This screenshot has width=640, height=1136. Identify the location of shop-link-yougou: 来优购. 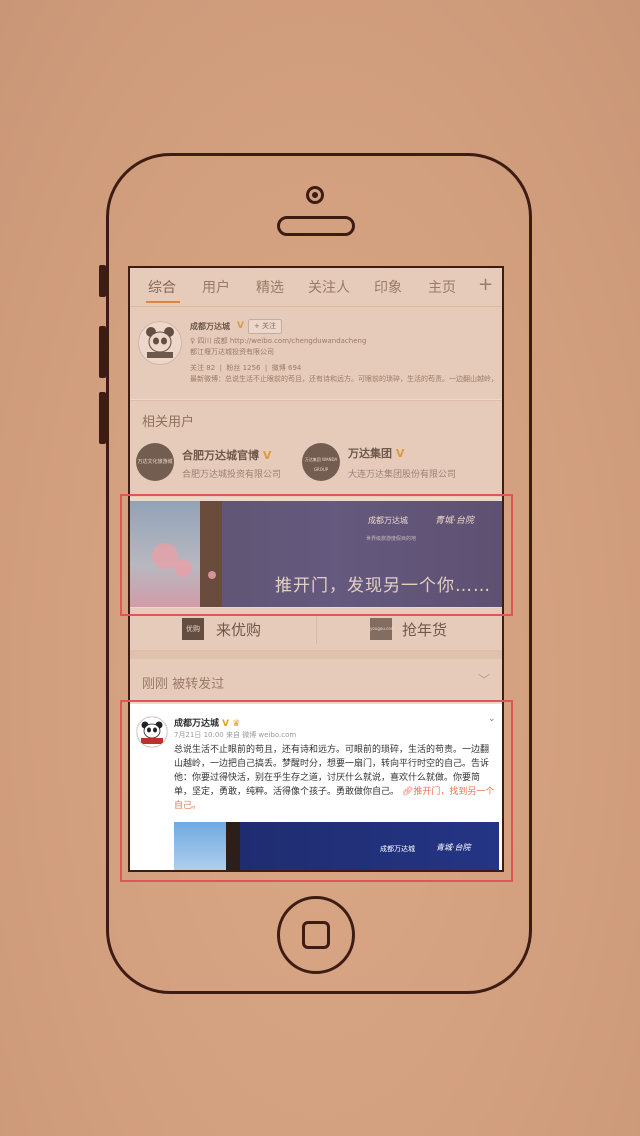
(238, 629).